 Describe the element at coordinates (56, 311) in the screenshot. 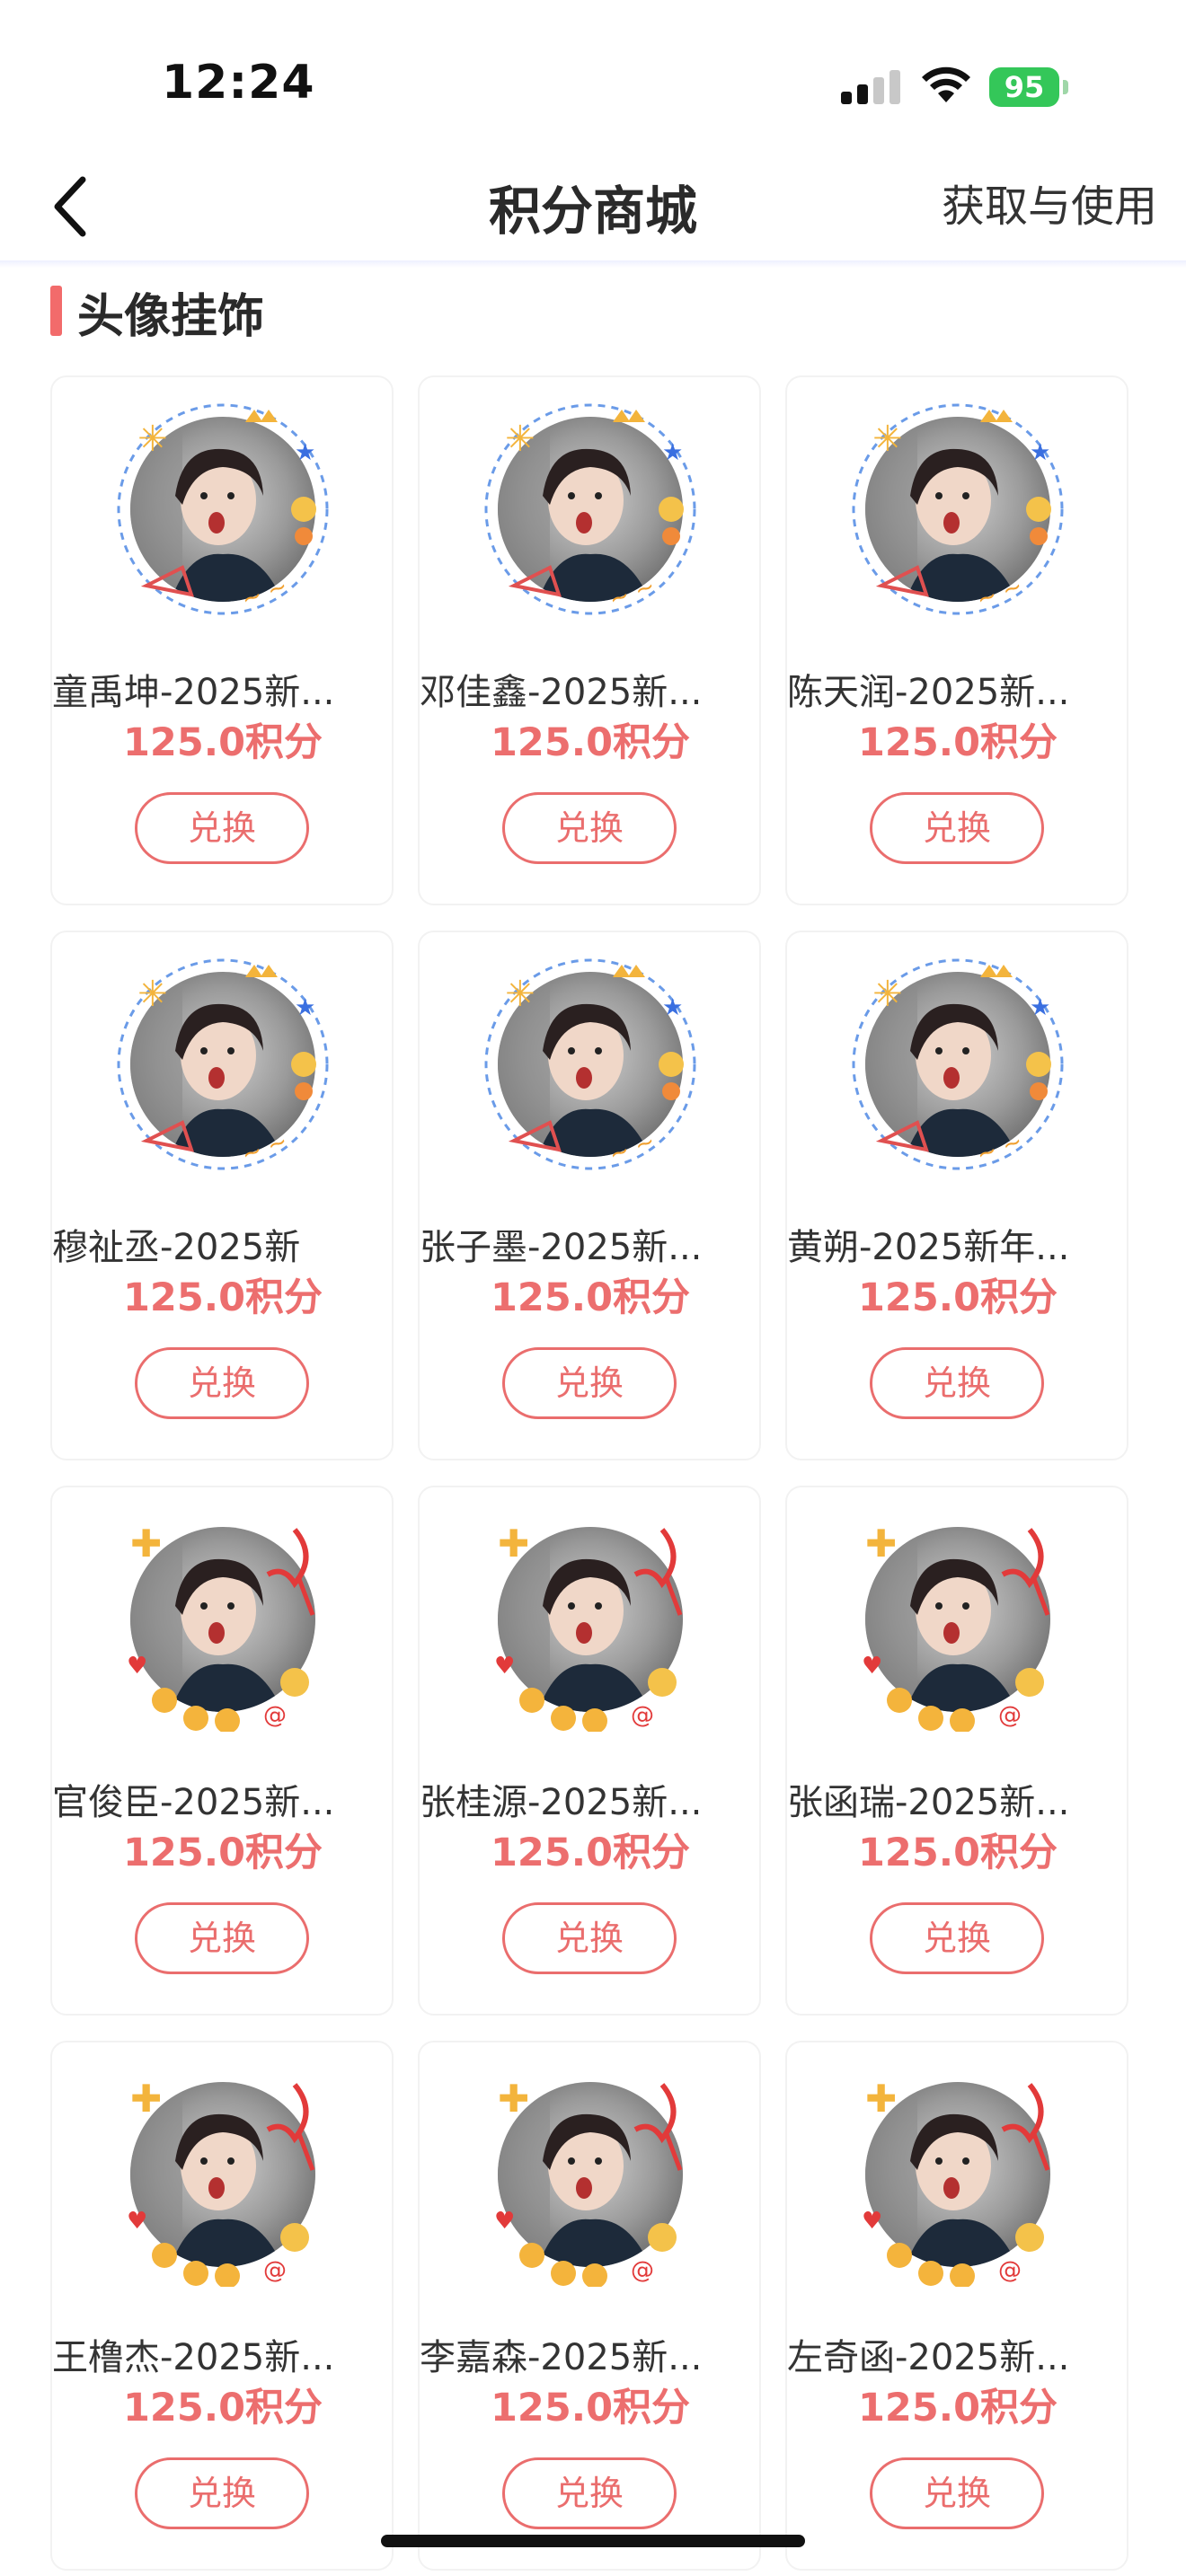

I see `section-accent-bar` at that location.